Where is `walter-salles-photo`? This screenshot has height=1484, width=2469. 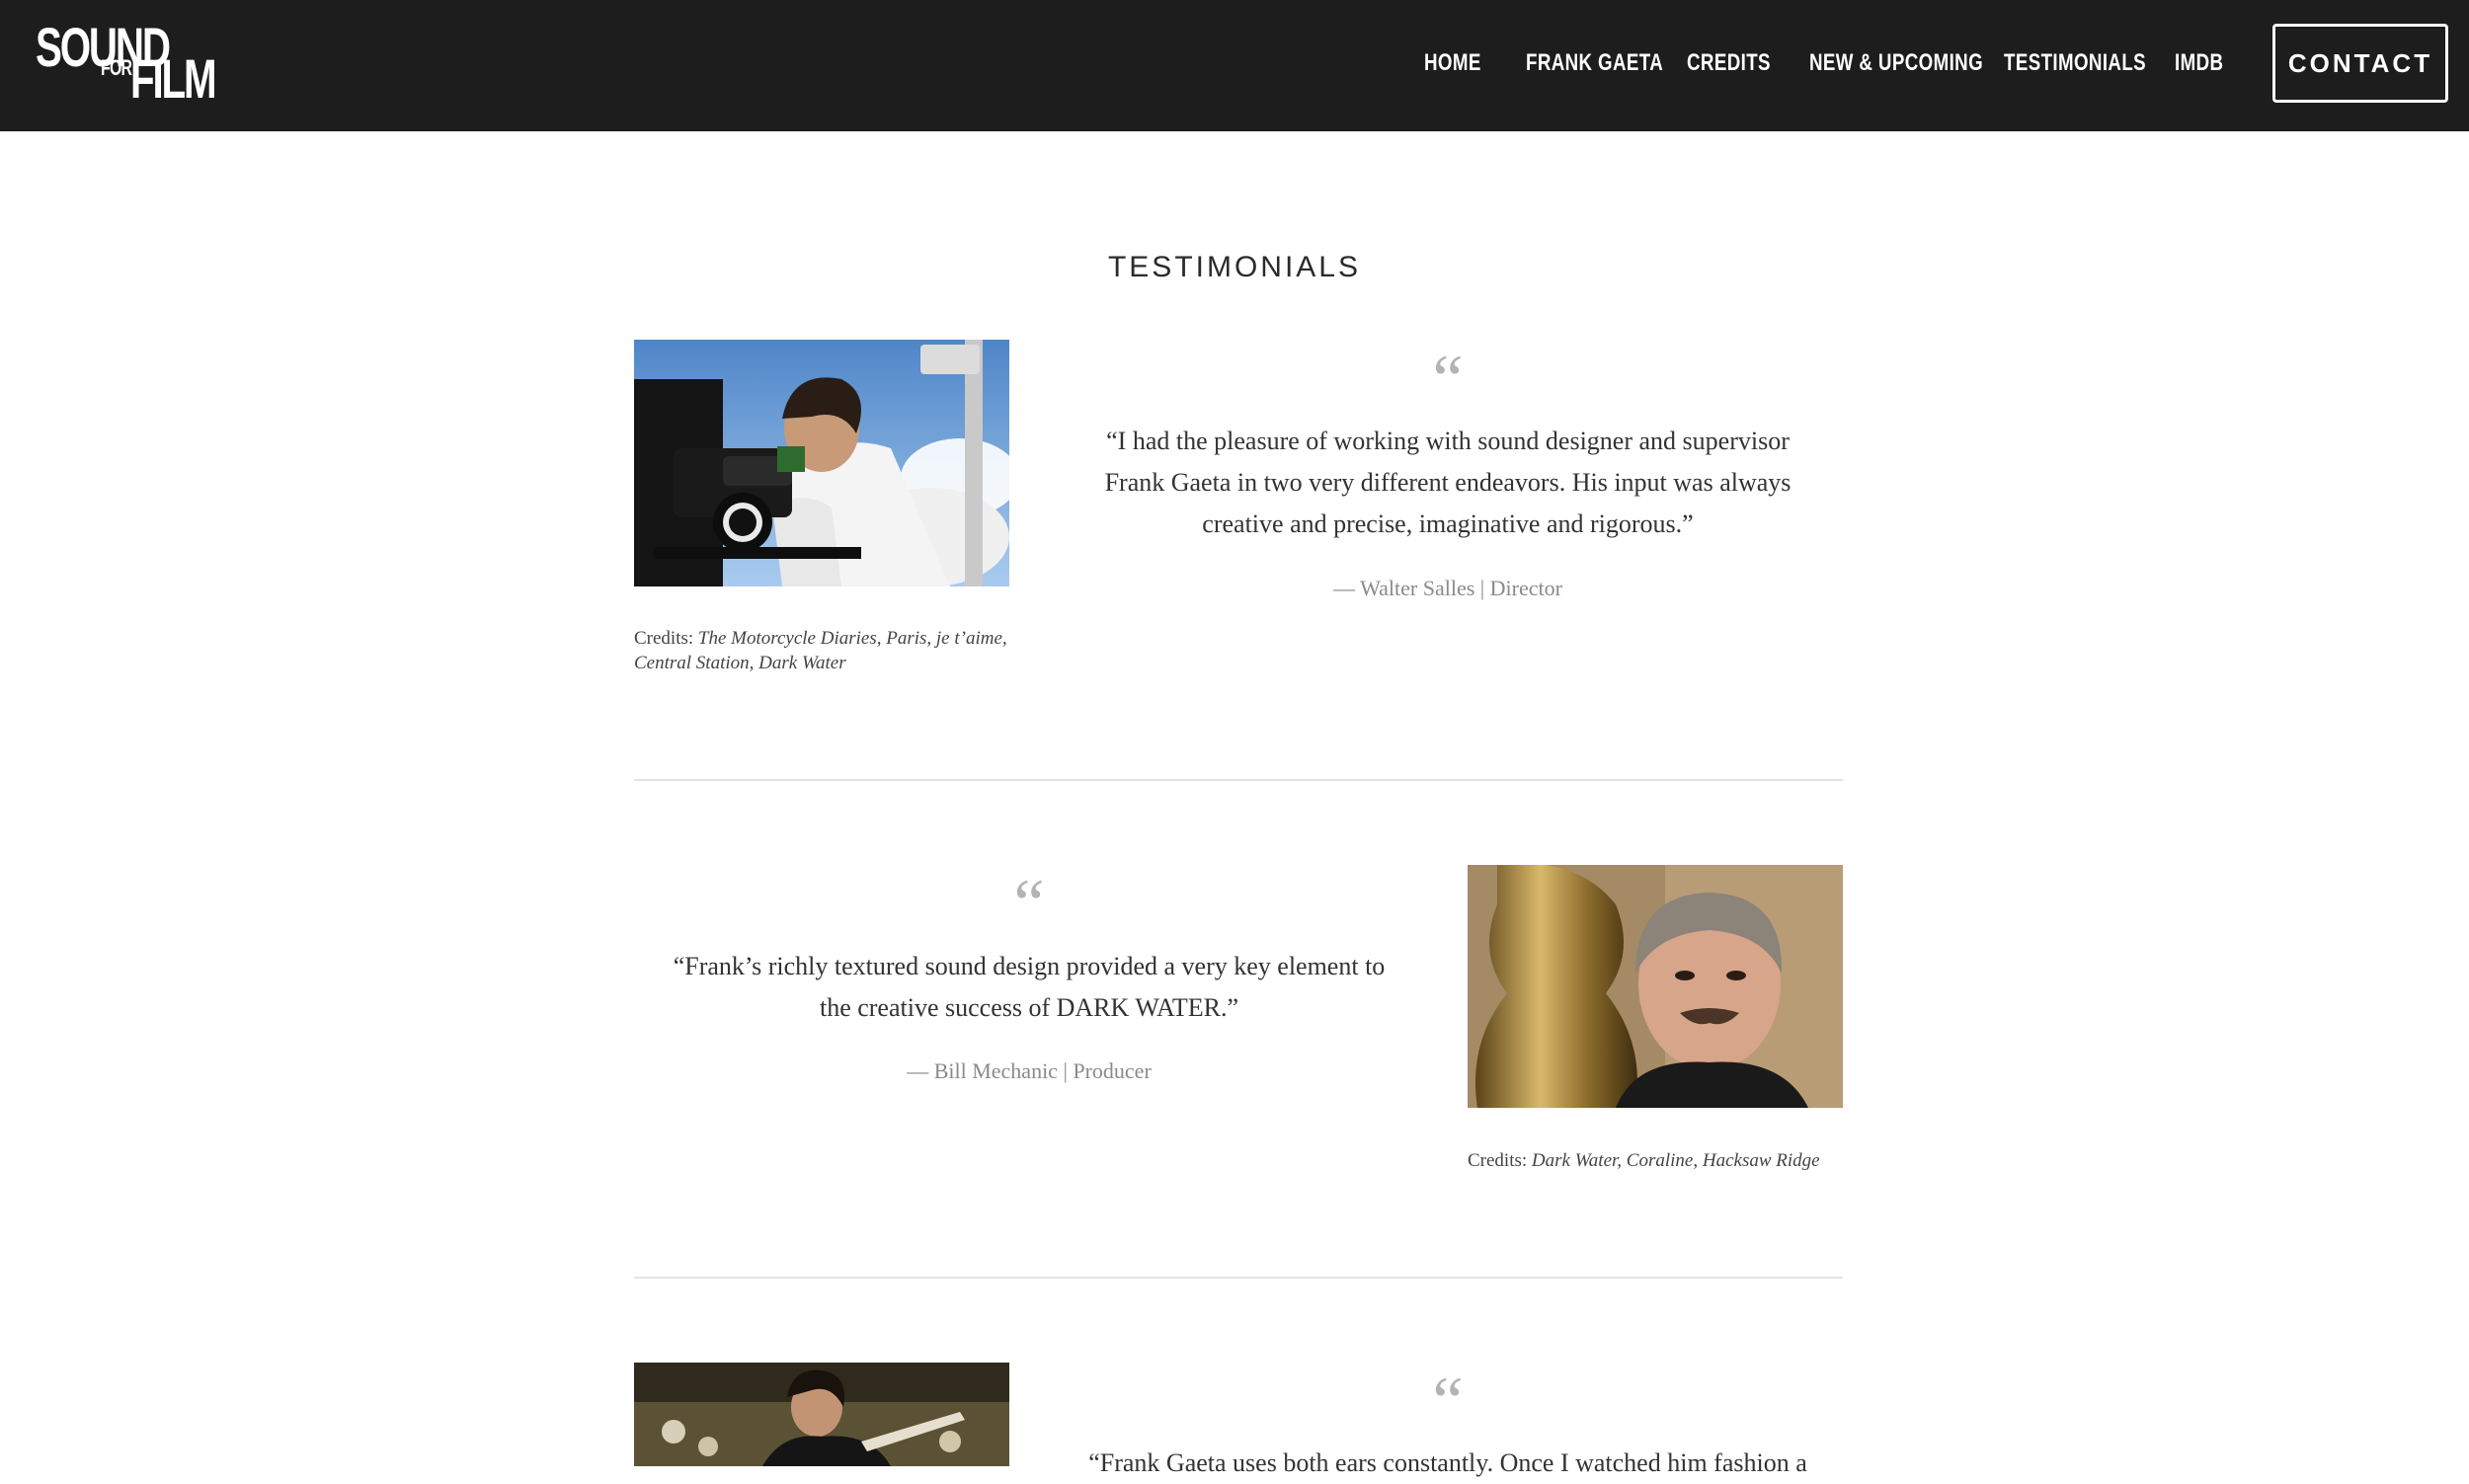
walter-salles-photo is located at coordinates (821, 463).